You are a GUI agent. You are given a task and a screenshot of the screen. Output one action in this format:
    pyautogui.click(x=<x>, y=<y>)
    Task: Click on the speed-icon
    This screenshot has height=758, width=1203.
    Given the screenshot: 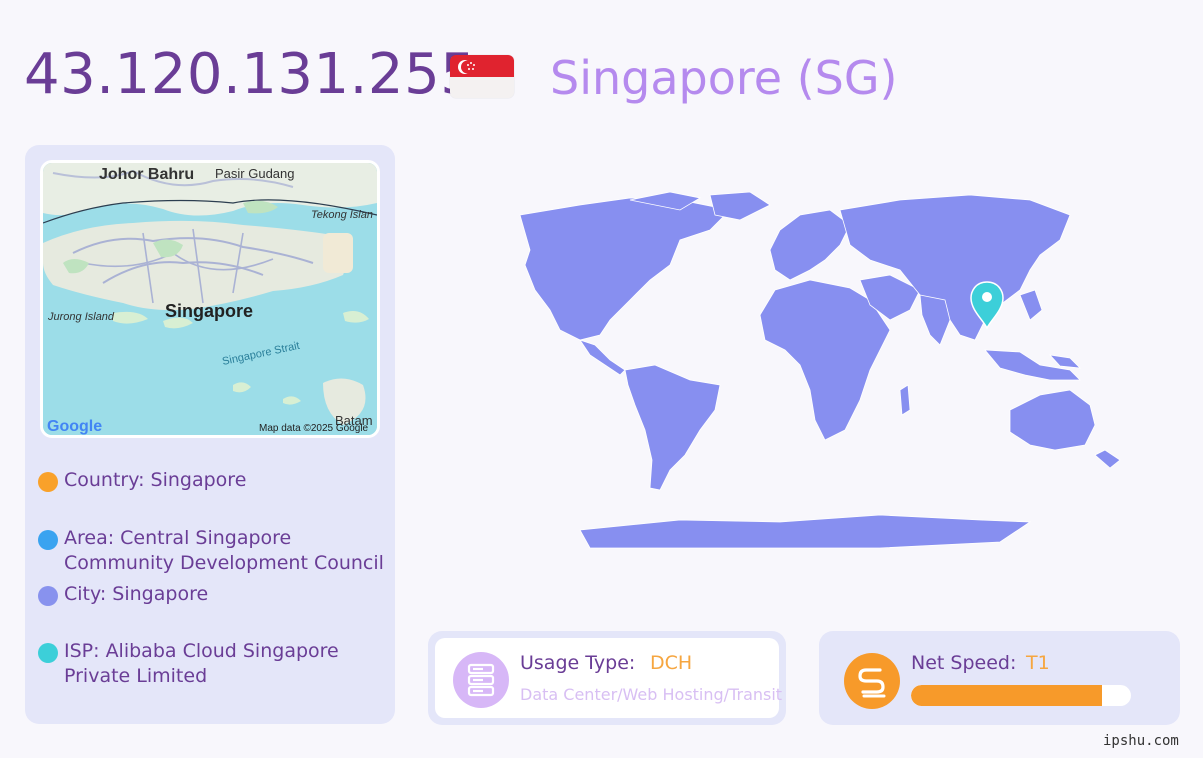 What is the action you would take?
    pyautogui.click(x=872, y=681)
    